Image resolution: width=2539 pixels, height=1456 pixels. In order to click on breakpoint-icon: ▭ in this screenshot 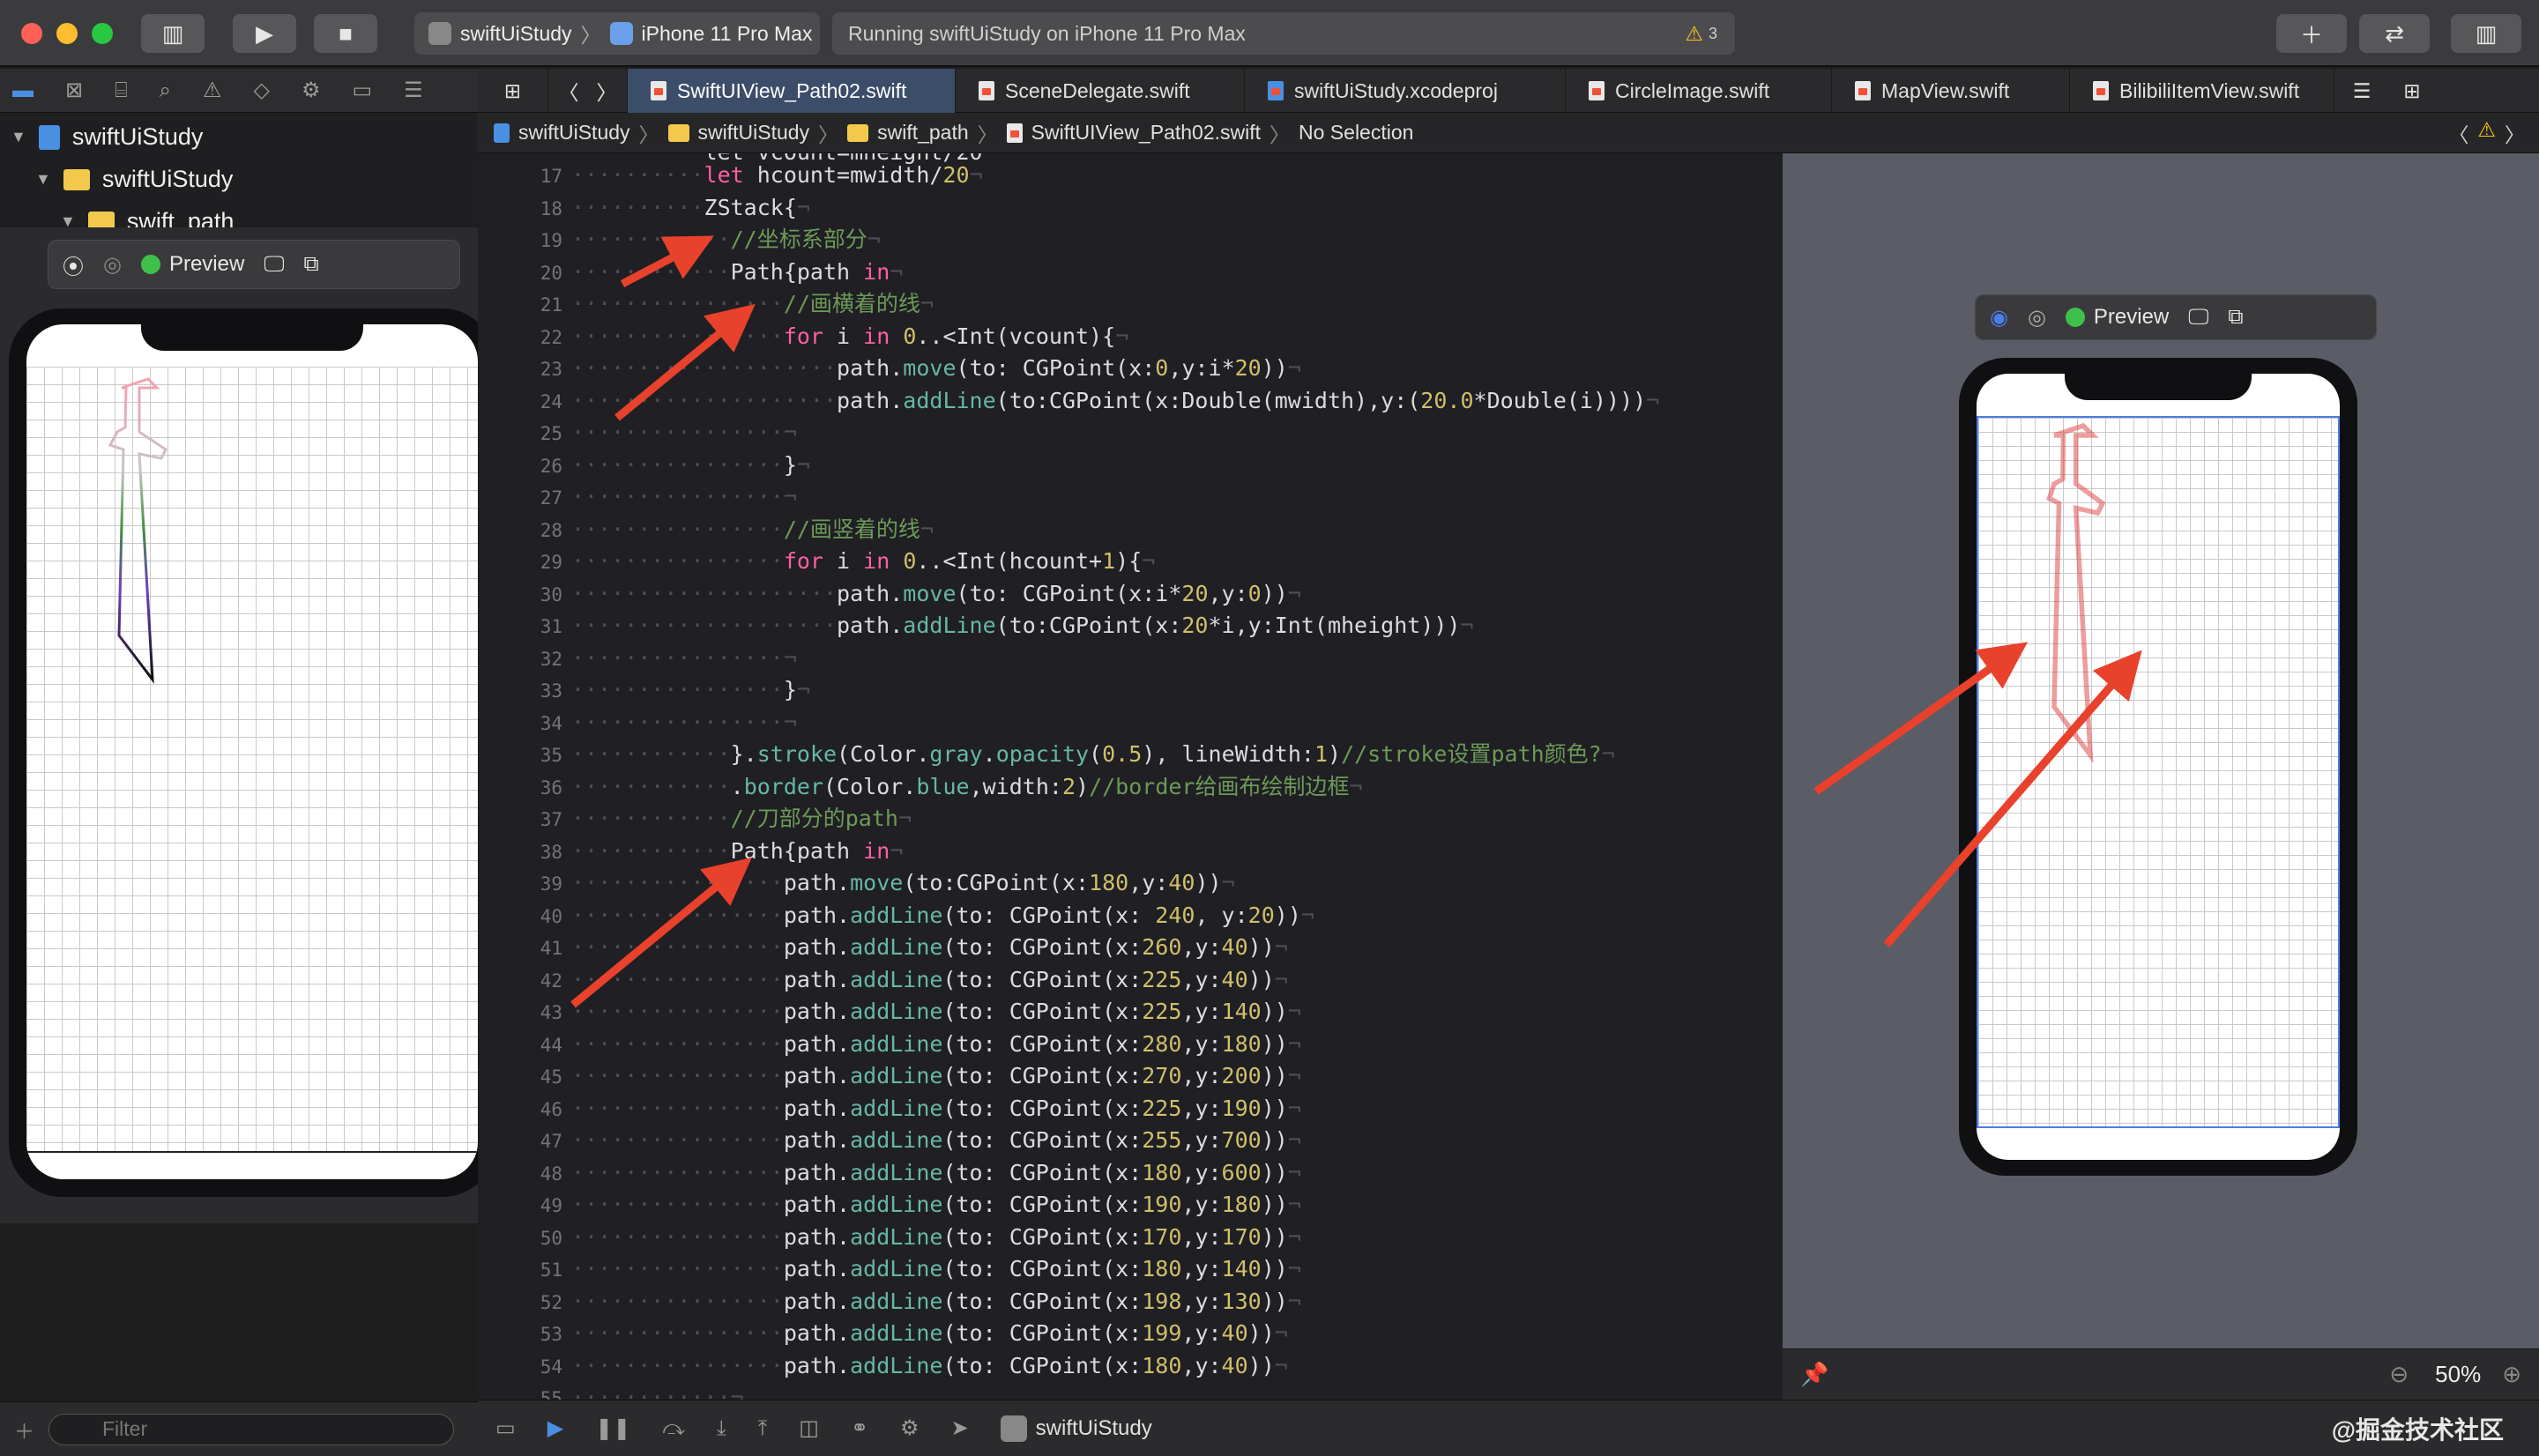, I will do `click(362, 90)`.